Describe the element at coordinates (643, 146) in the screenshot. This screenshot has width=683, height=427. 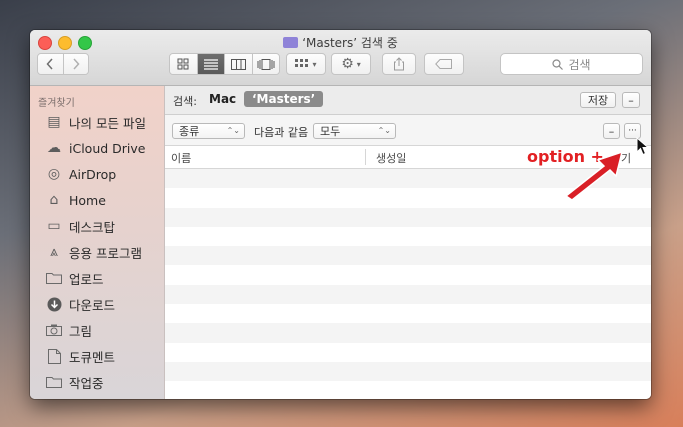
I see `mouse-cursor-icon` at that location.